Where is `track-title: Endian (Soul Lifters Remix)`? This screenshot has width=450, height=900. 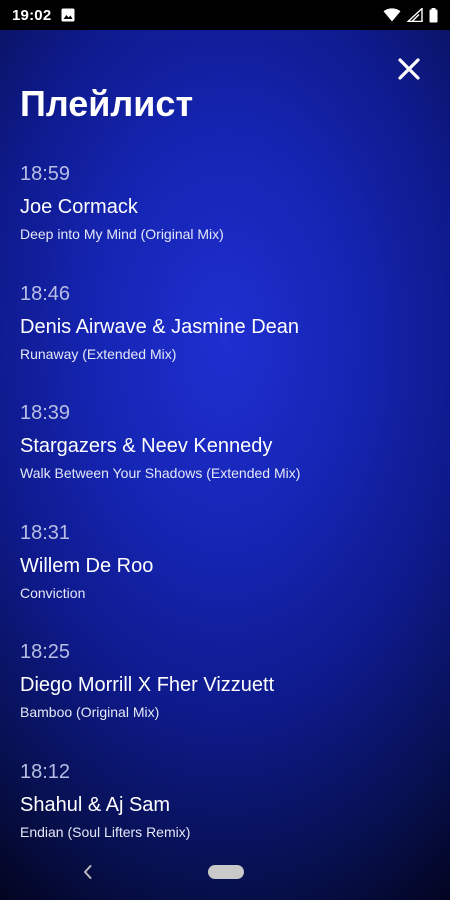
track-title: Endian (Soul Lifters Remix) is located at coordinates (105, 831).